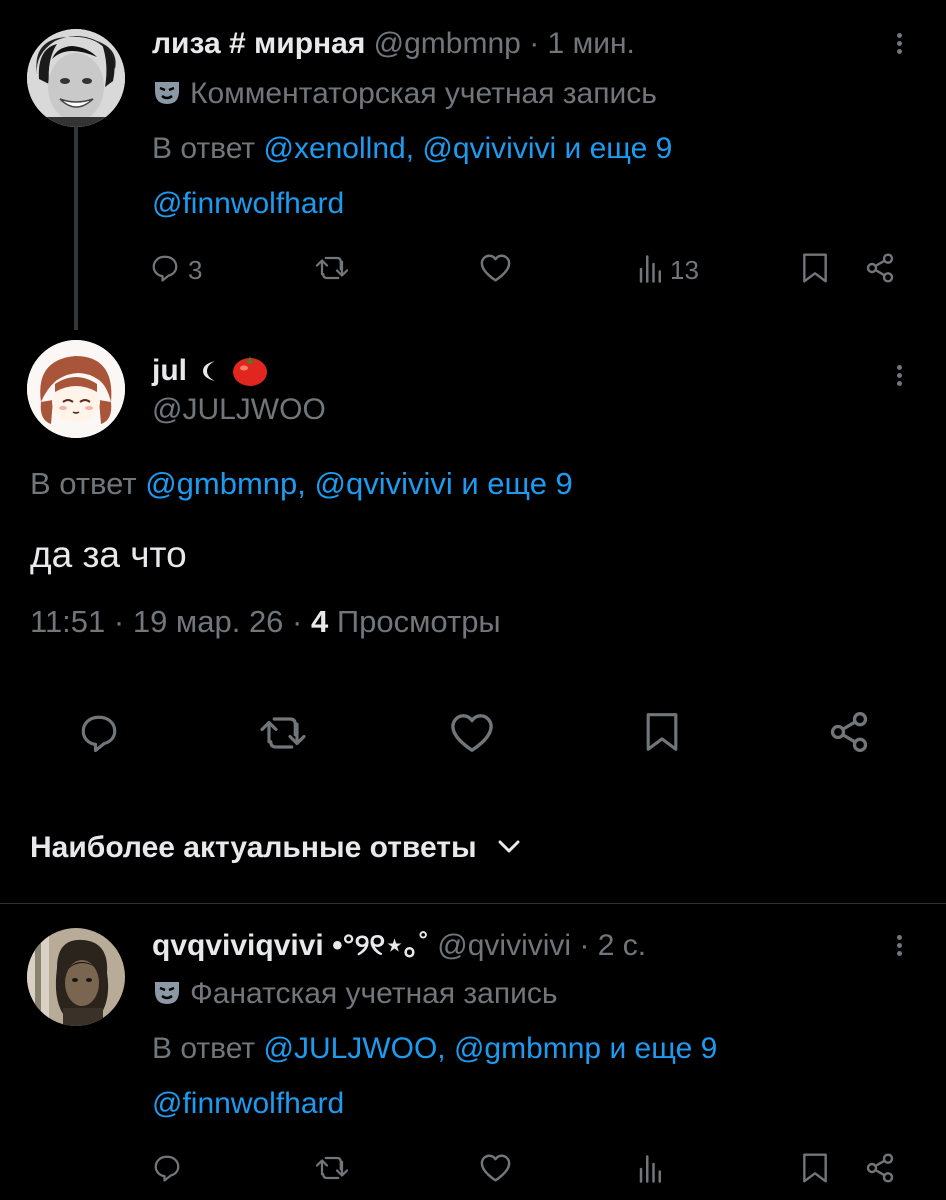  Describe the element at coordinates (250, 373) in the screenshot. I see `tomato-icon` at that location.